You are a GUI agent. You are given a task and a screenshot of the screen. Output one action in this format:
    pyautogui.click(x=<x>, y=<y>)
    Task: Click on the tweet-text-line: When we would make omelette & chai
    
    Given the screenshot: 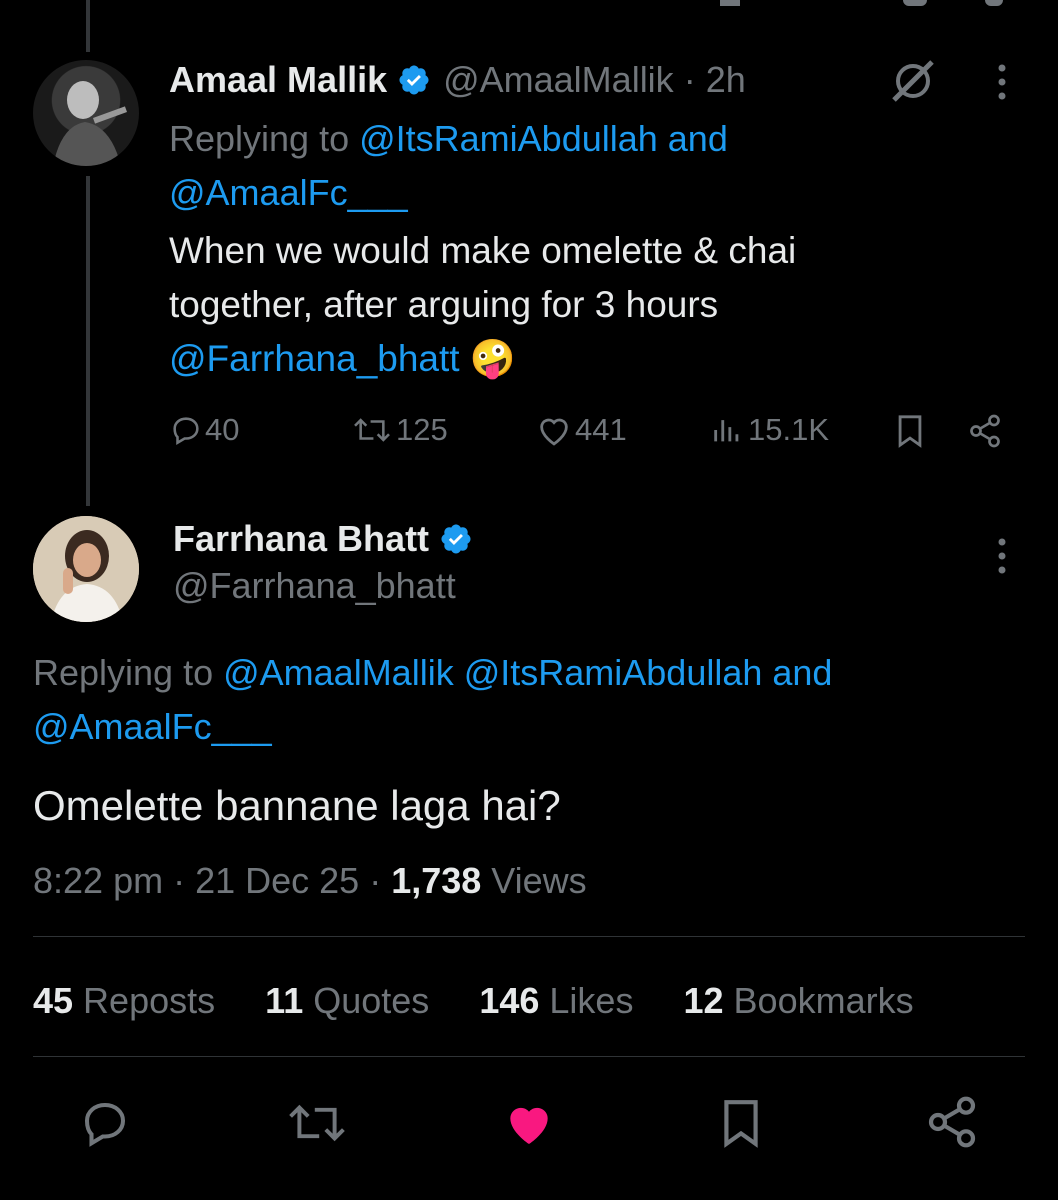 What is the action you would take?
    pyautogui.click(x=483, y=250)
    